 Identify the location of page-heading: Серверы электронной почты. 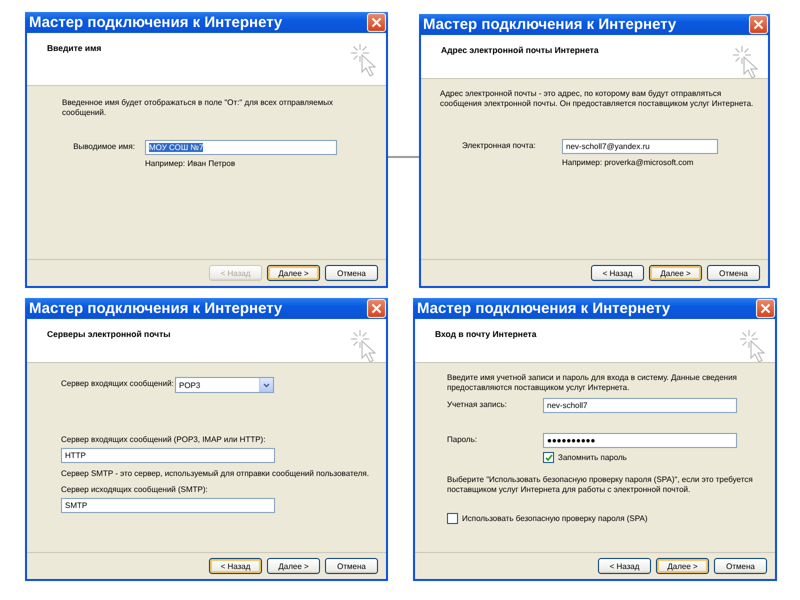
(109, 334).